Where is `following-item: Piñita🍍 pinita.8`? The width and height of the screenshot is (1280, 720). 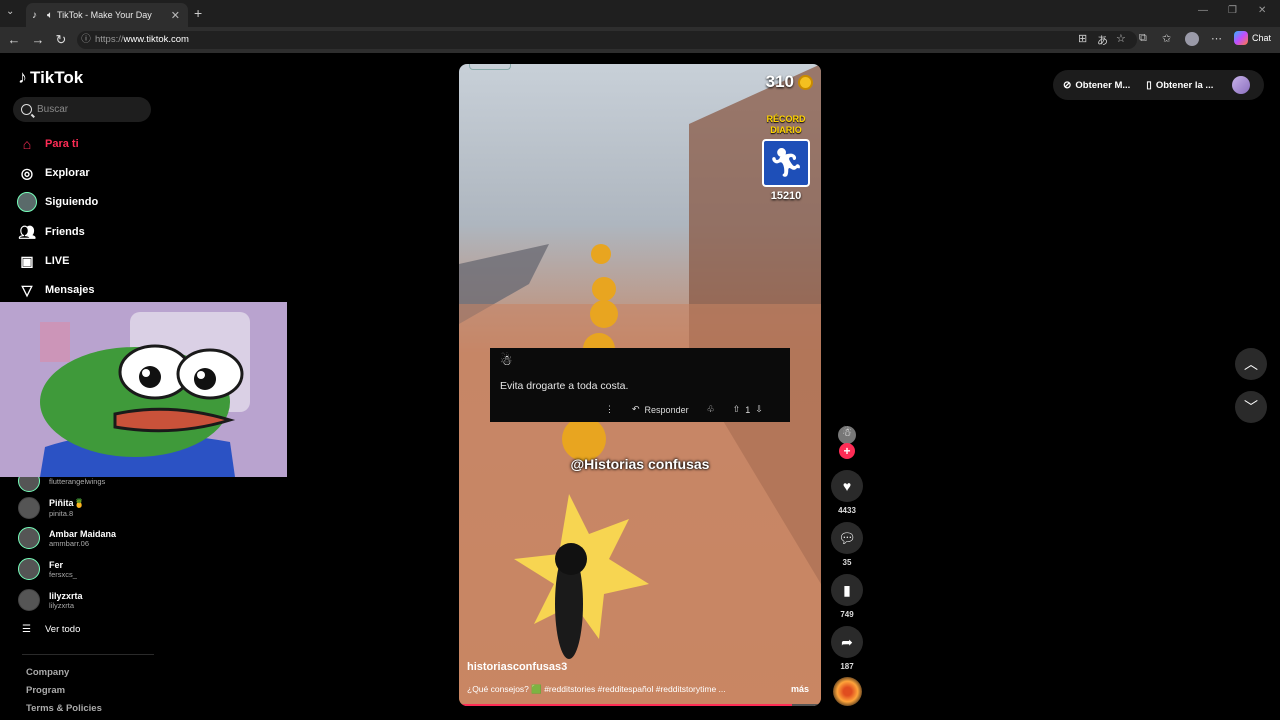 following-item: Piñita🍍 pinita.8 is located at coordinates (51, 508).